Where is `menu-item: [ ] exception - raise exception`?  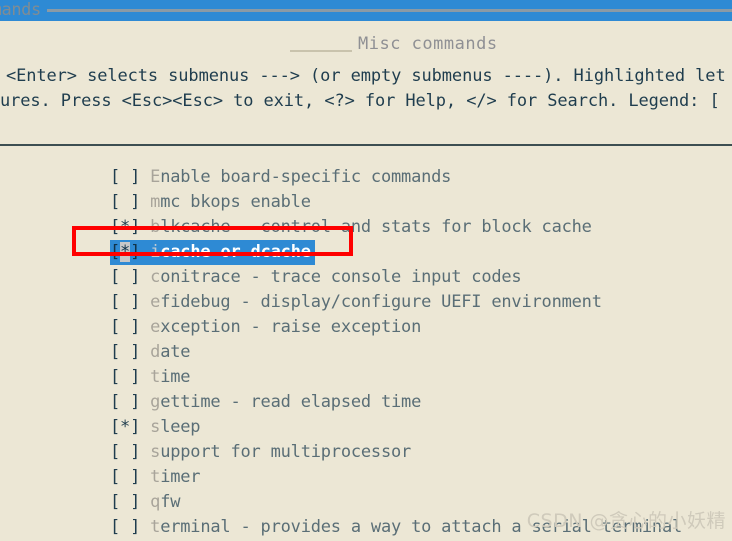
menu-item: [ ] exception - raise exception is located at coordinates (265, 327).